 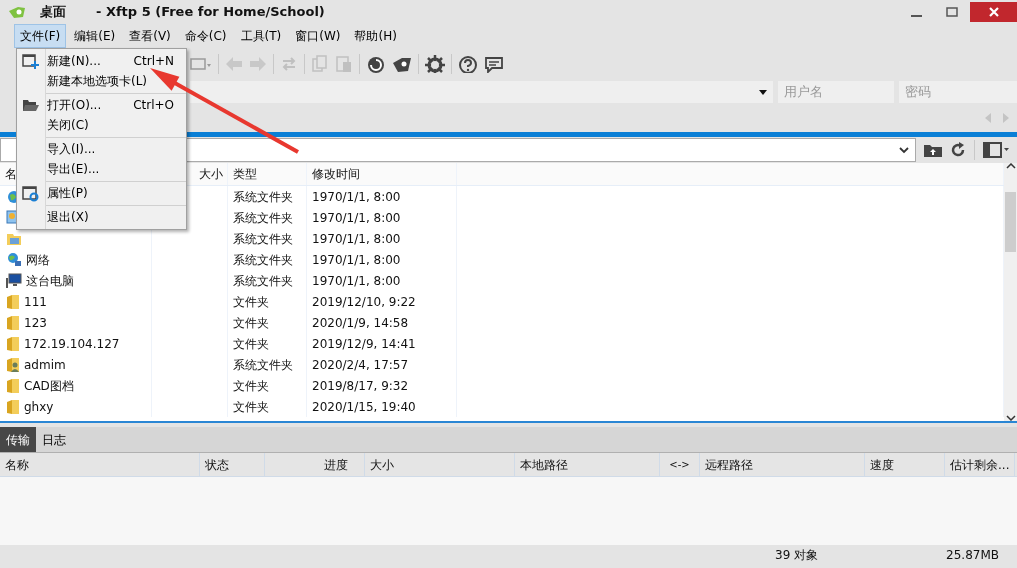 What do you see at coordinates (364, 344) in the screenshot?
I see `modified-time: 2019/12/9, 14:41` at bounding box center [364, 344].